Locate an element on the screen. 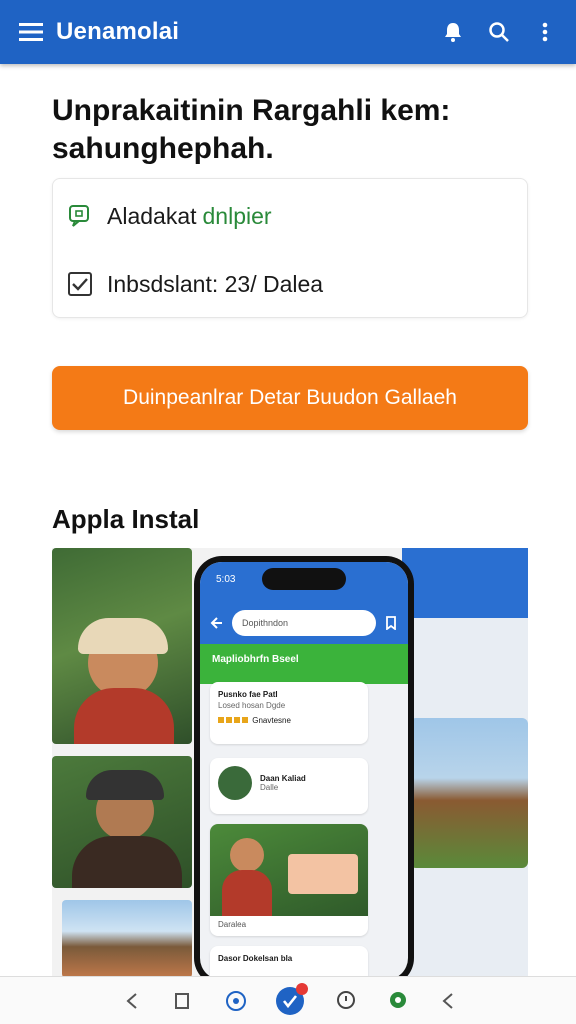 The width and height of the screenshot is (576, 1024). bottom-navigation is located at coordinates (288, 1000).